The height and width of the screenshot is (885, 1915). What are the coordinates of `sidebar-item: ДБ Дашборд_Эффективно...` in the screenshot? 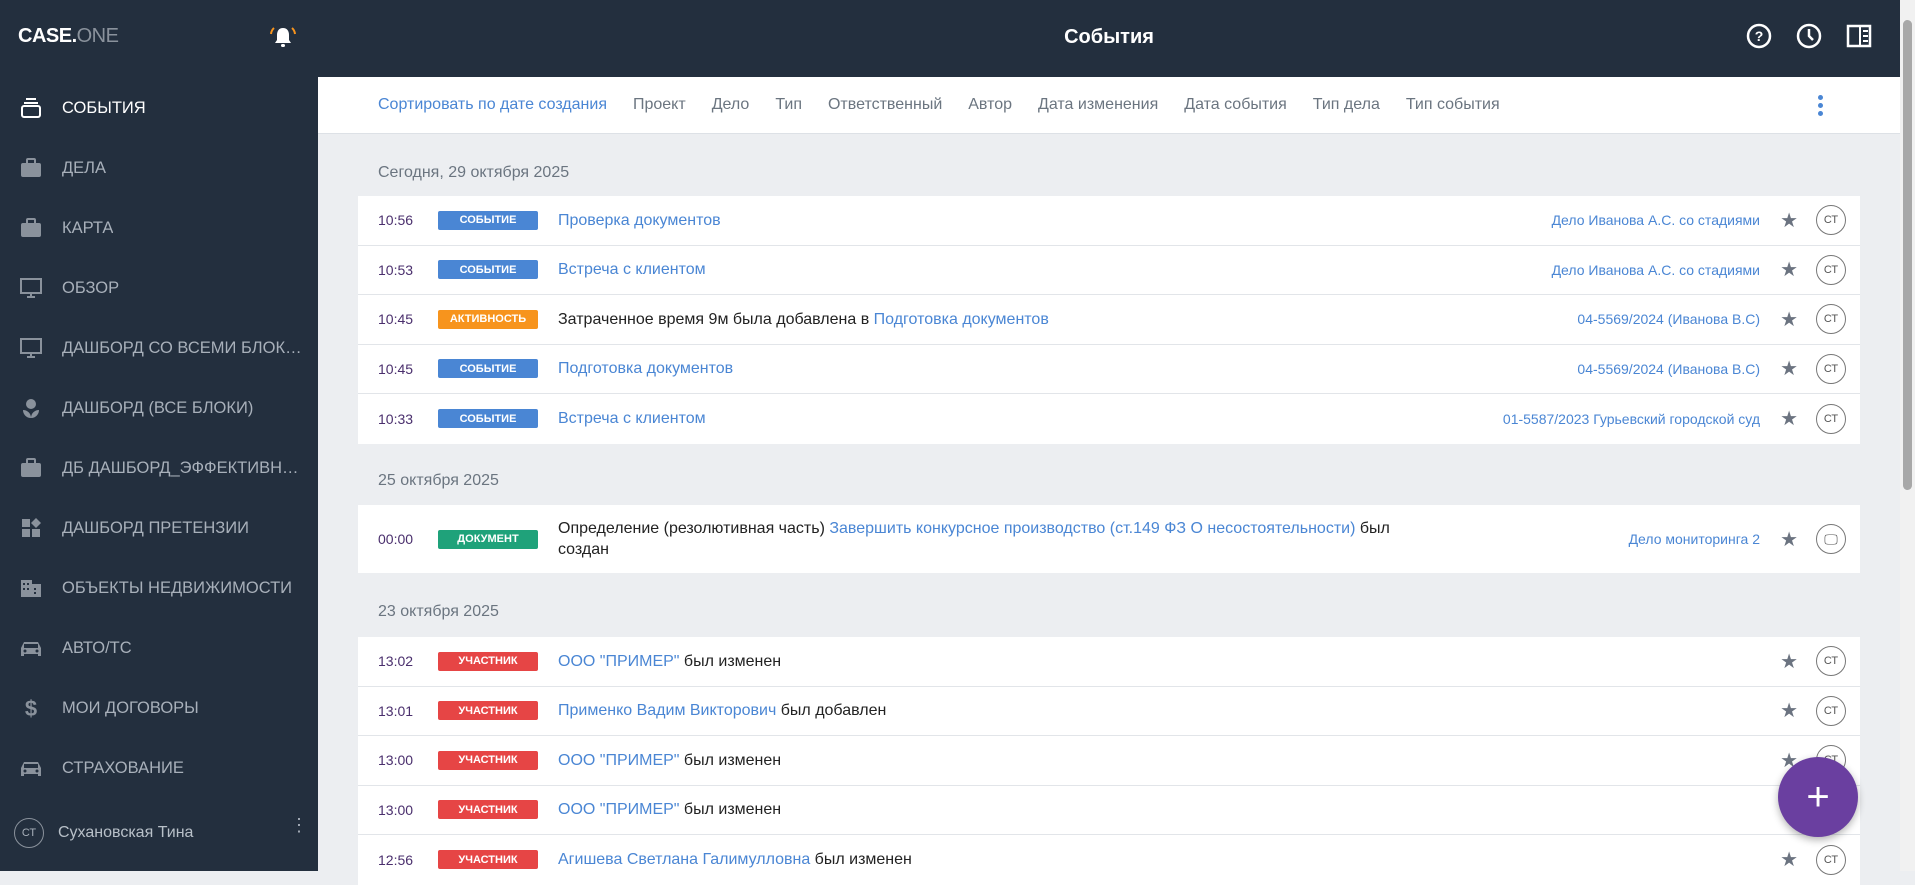 It's located at (159, 468).